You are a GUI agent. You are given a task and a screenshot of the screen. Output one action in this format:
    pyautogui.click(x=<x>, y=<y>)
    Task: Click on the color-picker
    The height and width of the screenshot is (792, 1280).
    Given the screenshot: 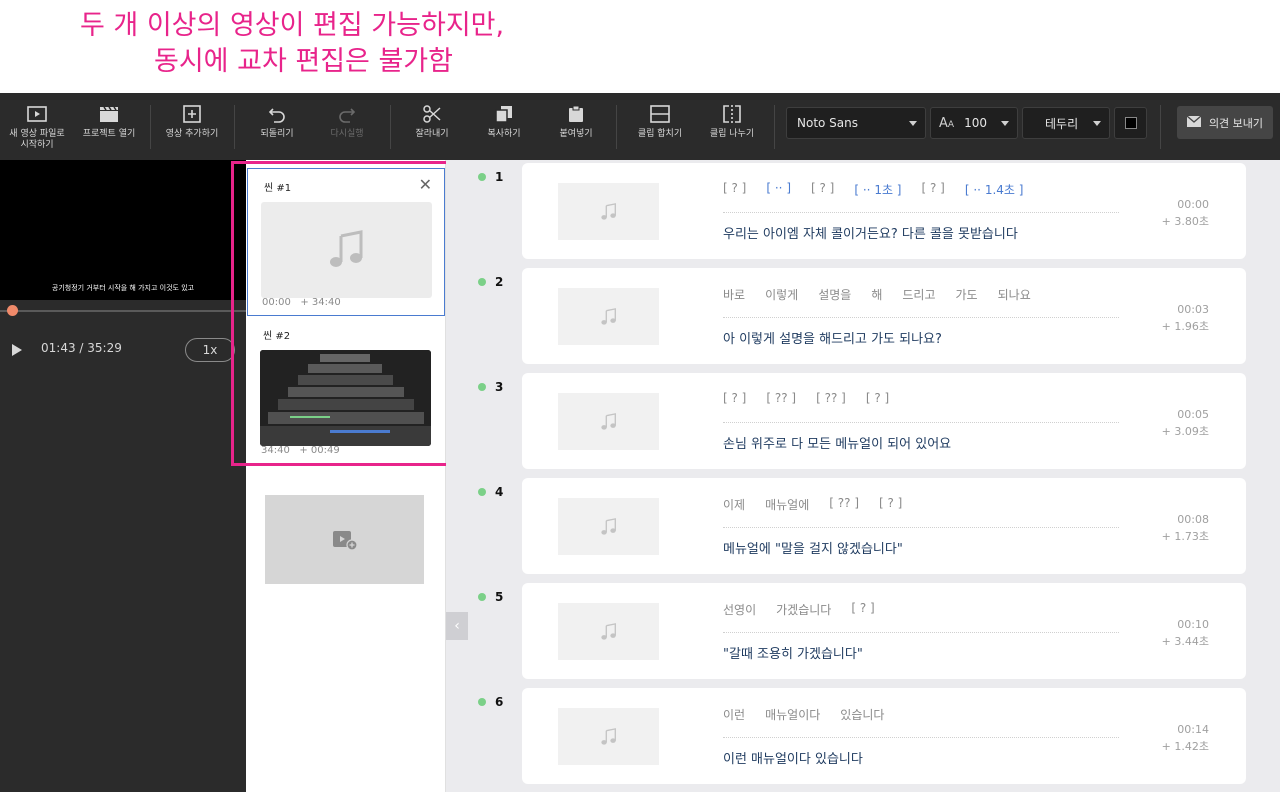 What is the action you would take?
    pyautogui.click(x=1130, y=123)
    